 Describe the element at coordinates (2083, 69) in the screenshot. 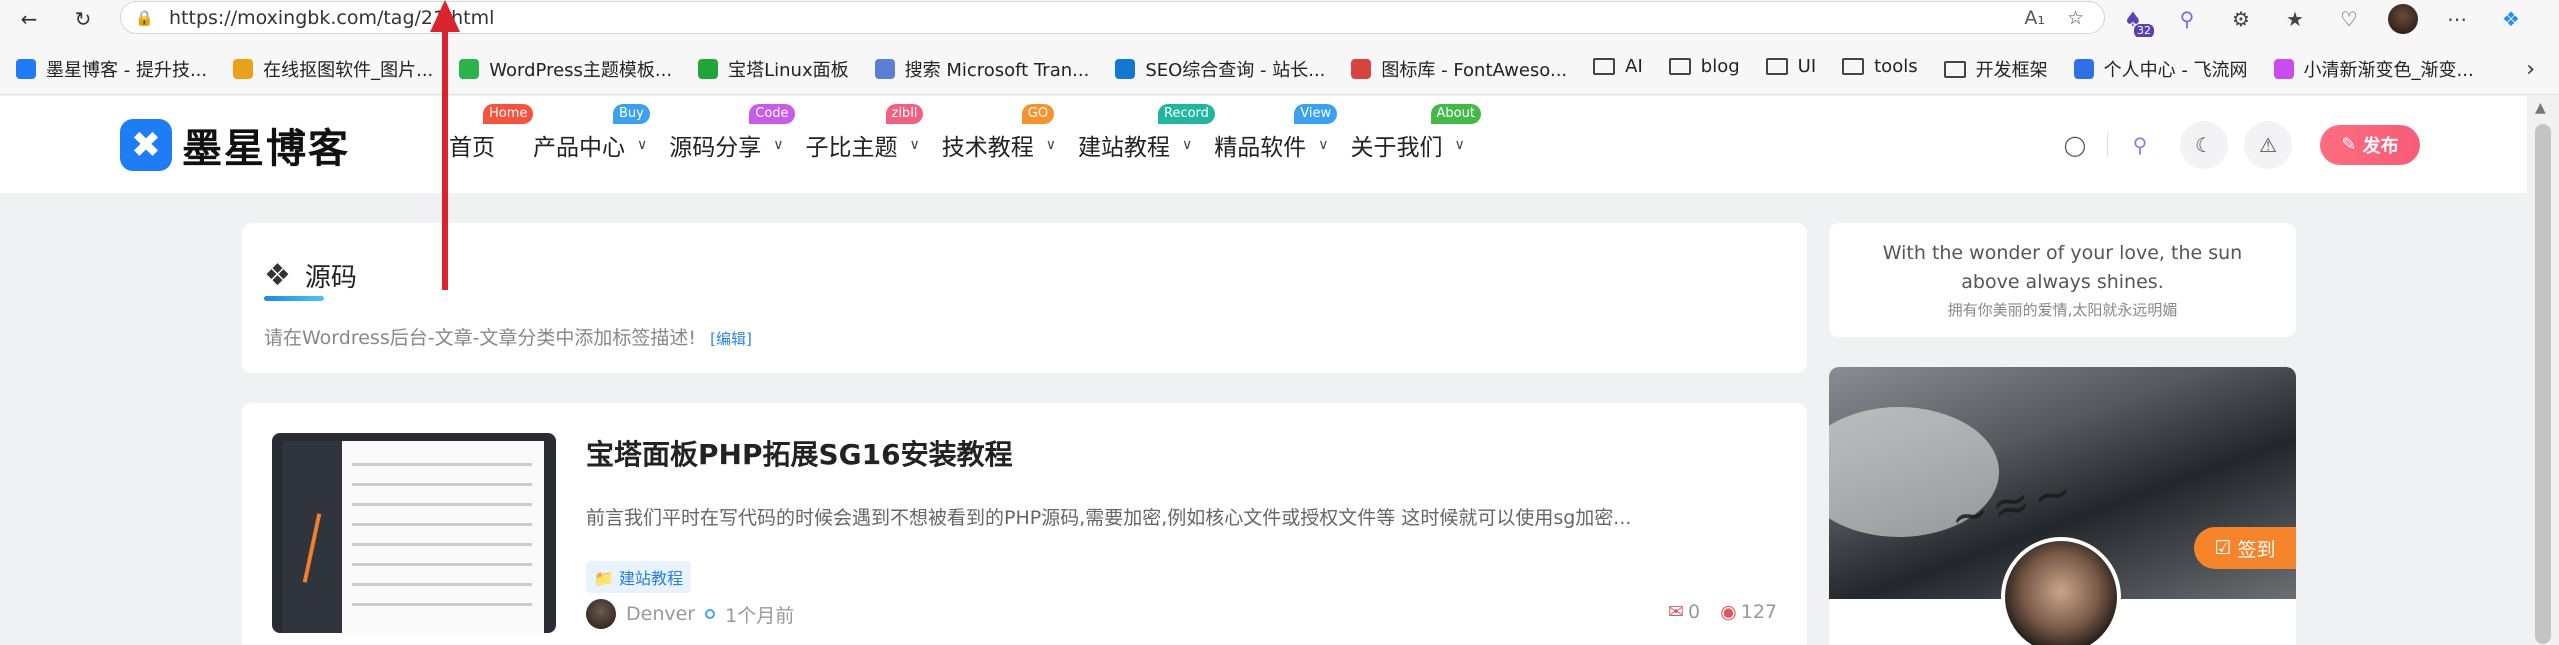

I see `feiliu-favicon` at that location.